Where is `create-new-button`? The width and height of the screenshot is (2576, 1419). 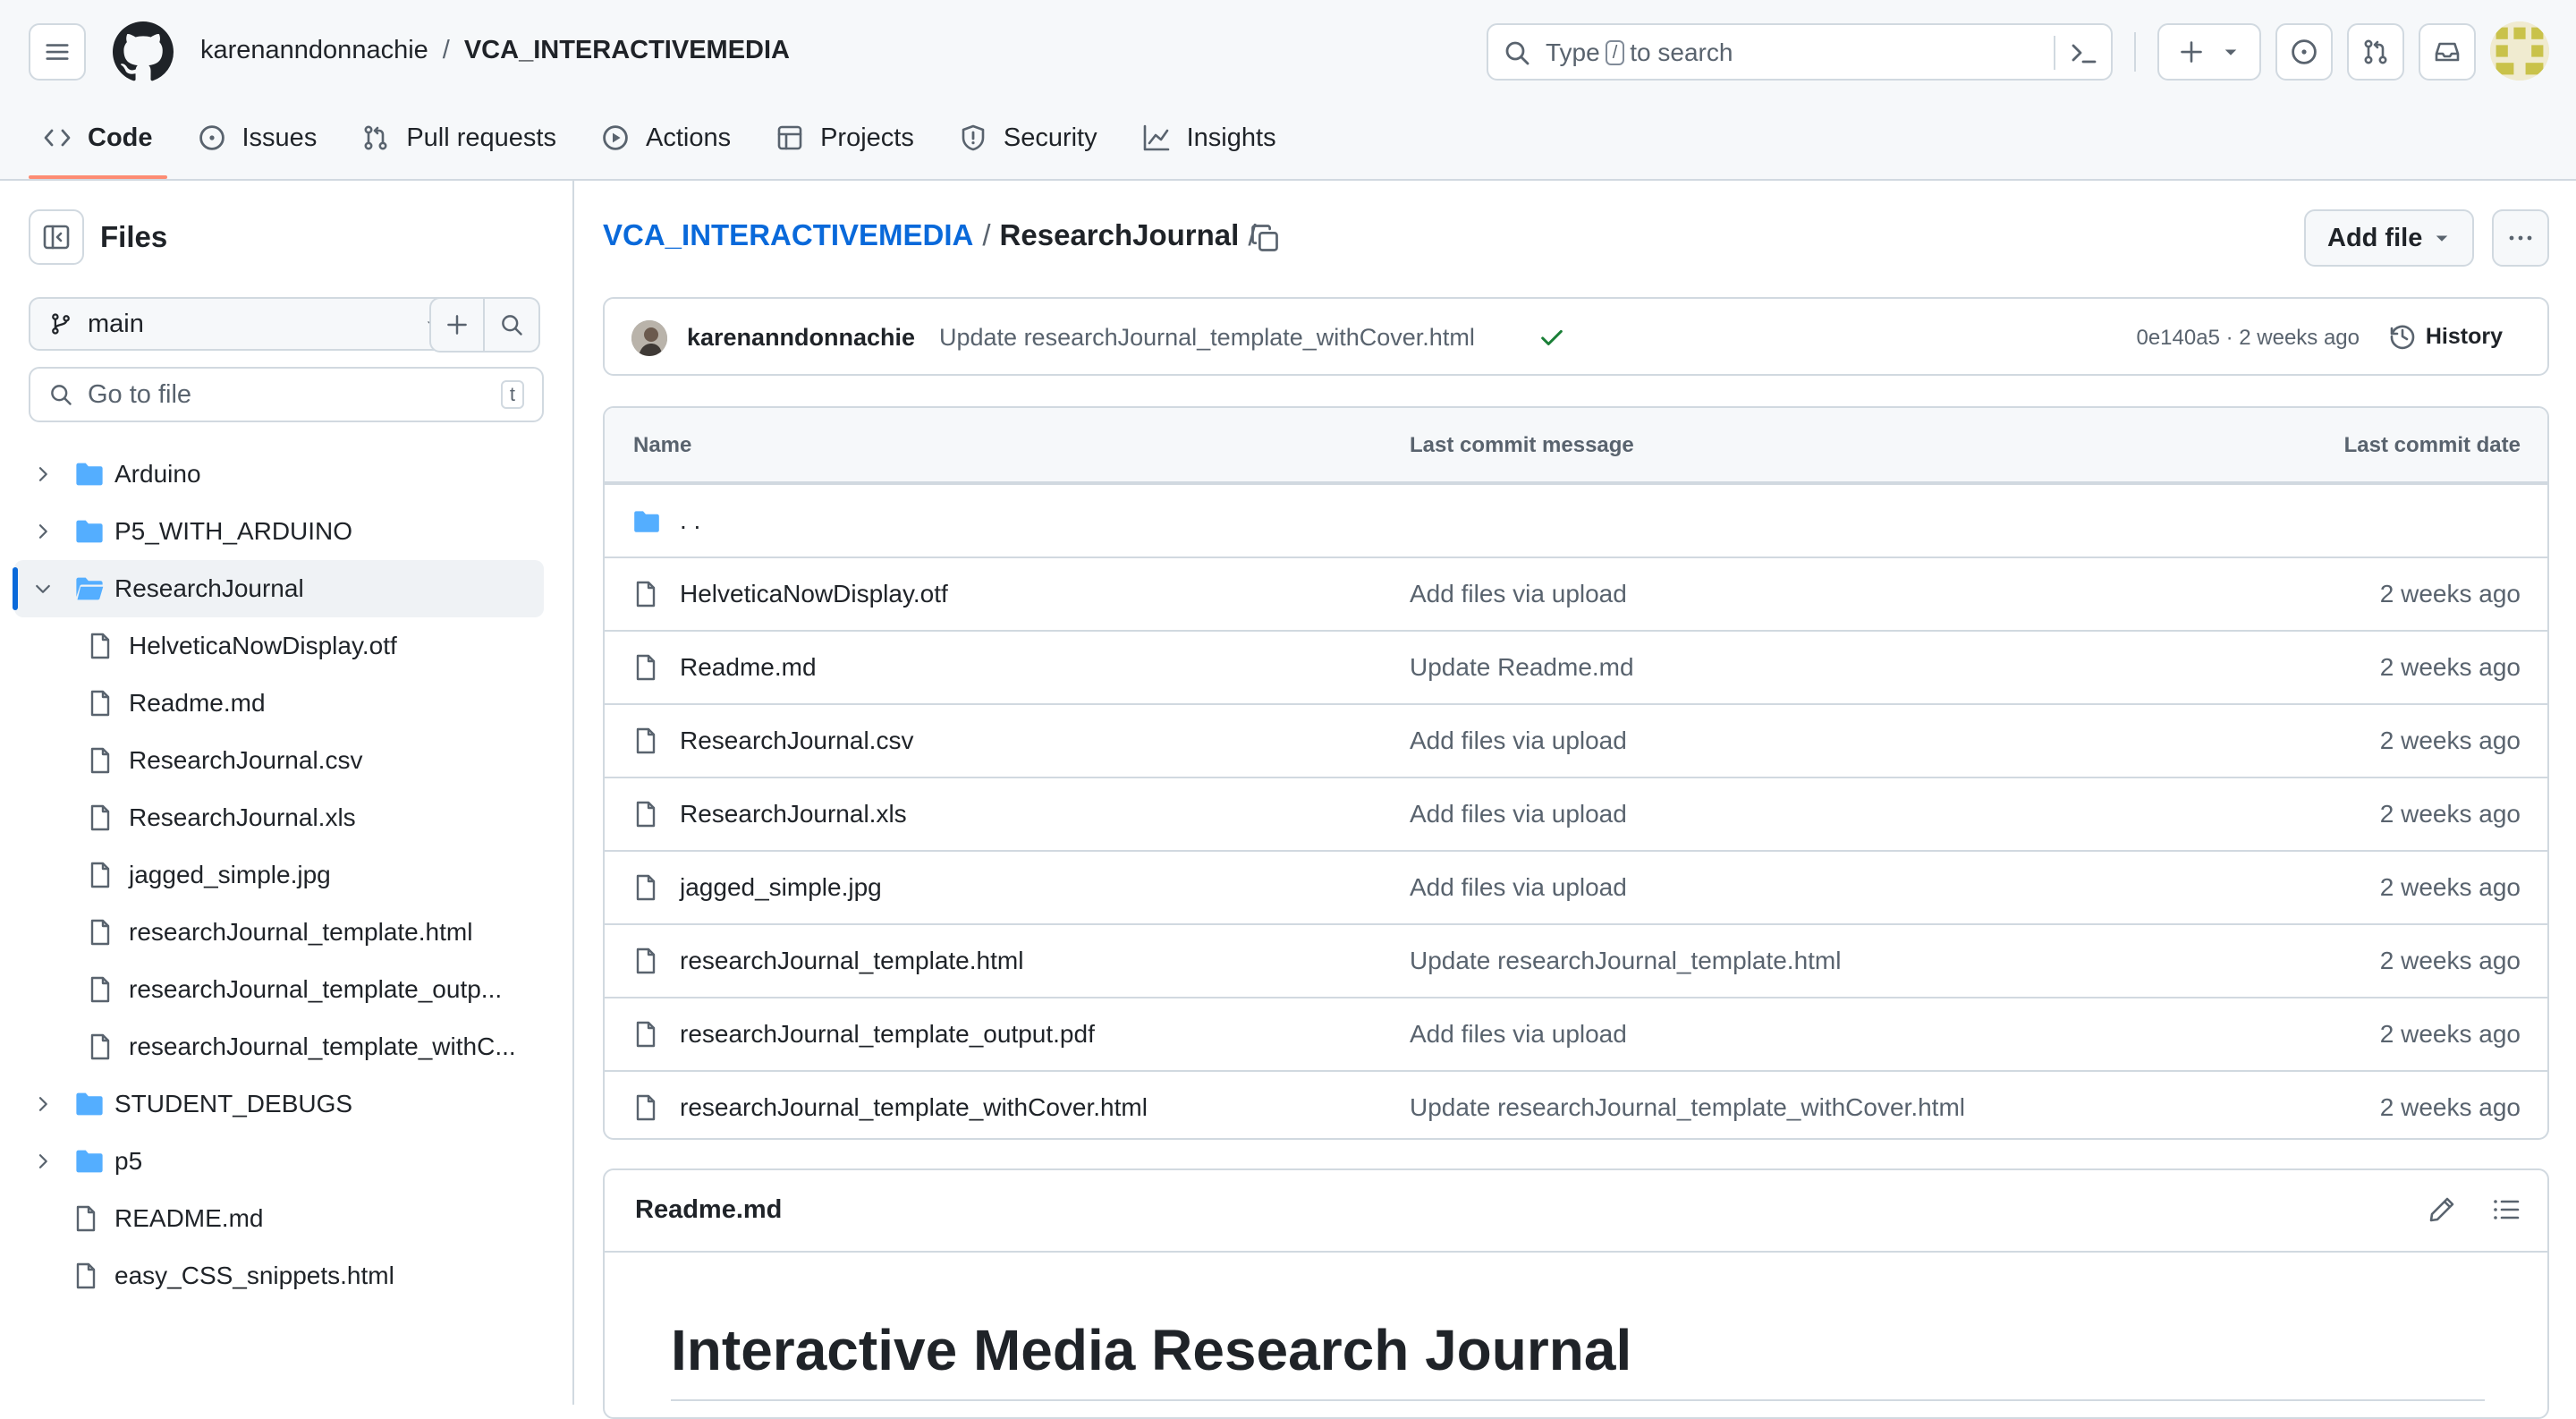 create-new-button is located at coordinates (2209, 52).